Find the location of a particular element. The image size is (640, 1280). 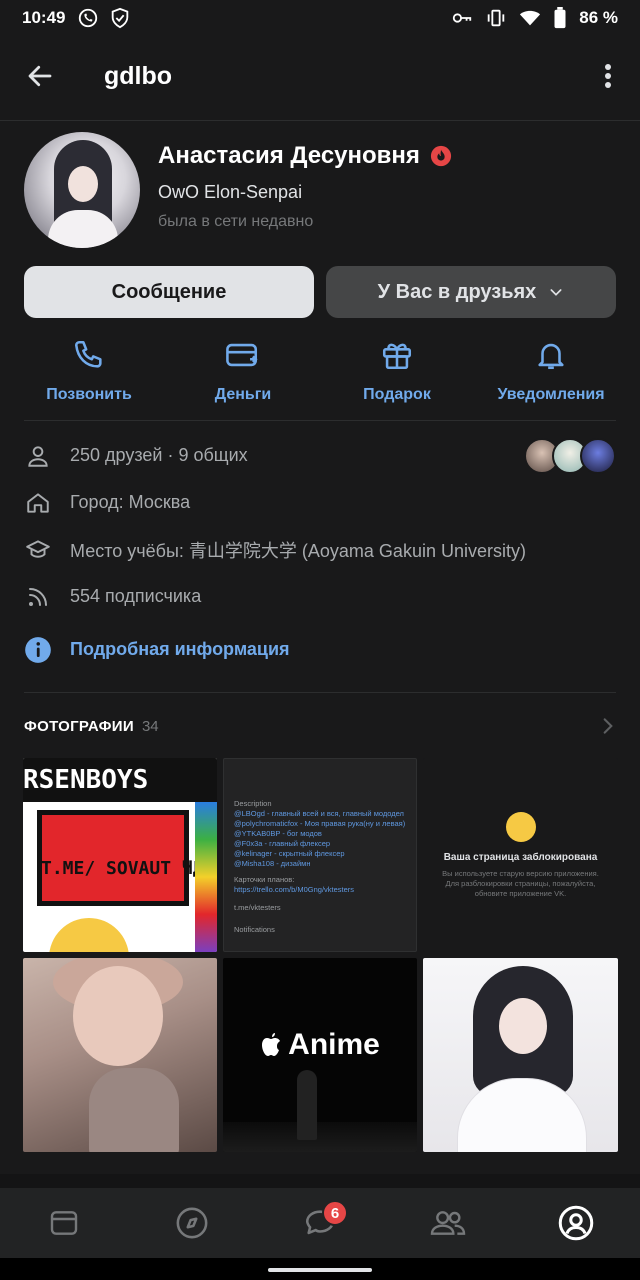

city-text: Город: Москва is located at coordinates (130, 502).